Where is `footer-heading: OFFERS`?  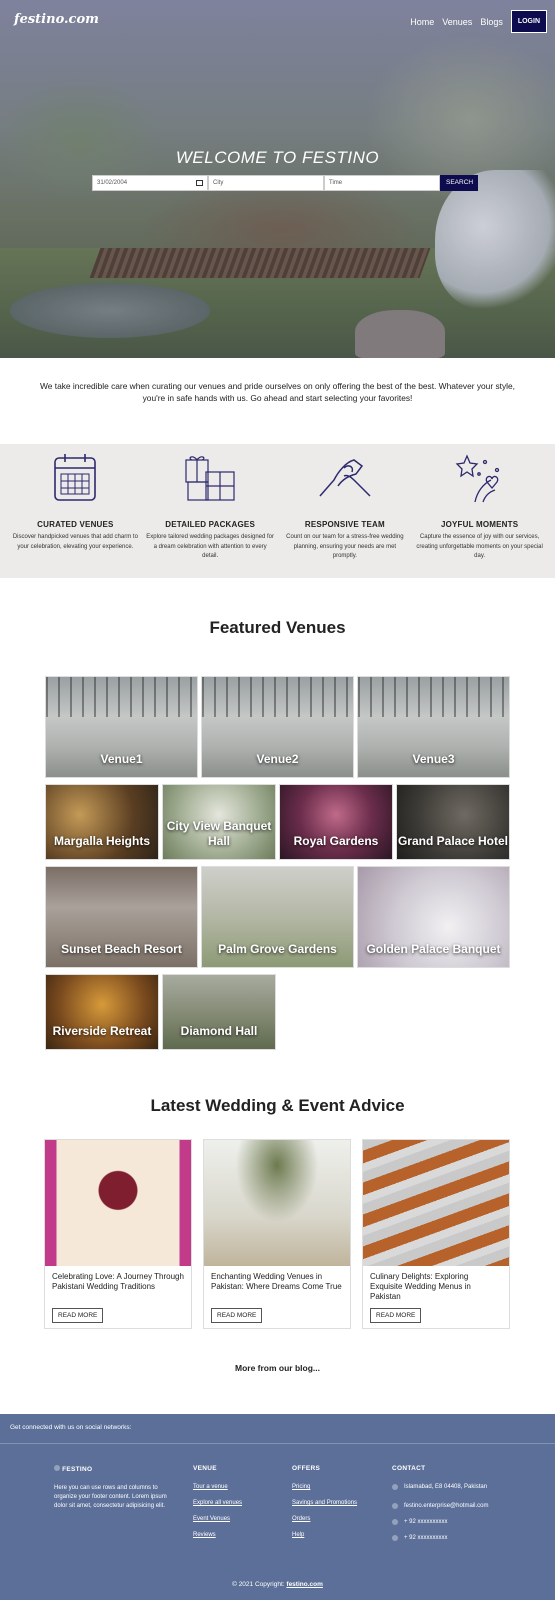
footer-heading: OFFERS is located at coordinates (306, 1468).